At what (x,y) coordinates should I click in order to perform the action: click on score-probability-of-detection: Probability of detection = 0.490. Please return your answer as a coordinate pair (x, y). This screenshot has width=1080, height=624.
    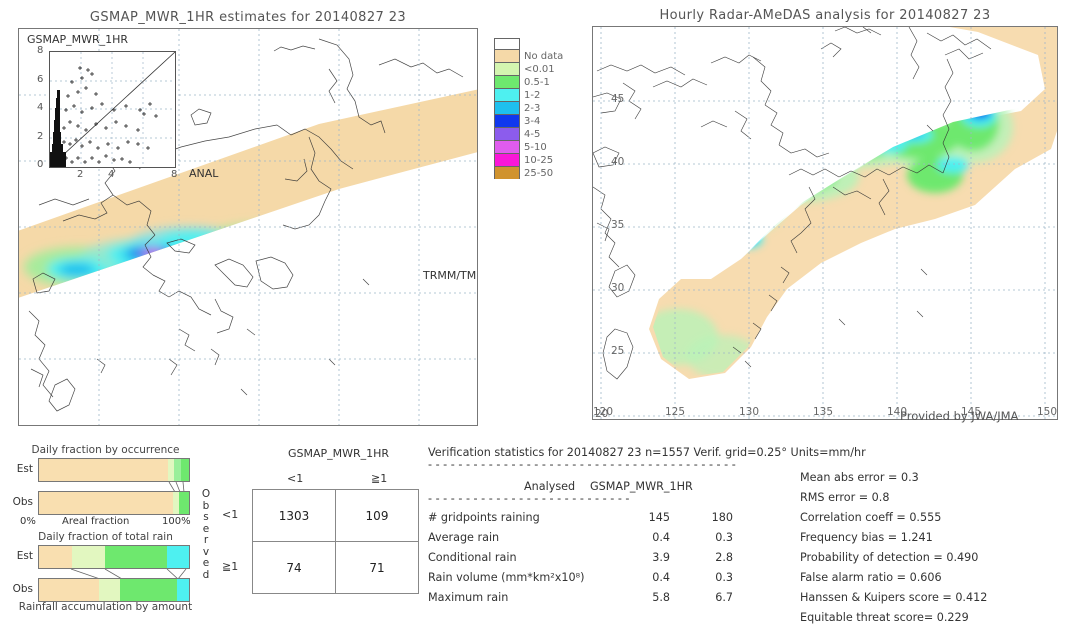
    Looking at the image, I should click on (889, 557).